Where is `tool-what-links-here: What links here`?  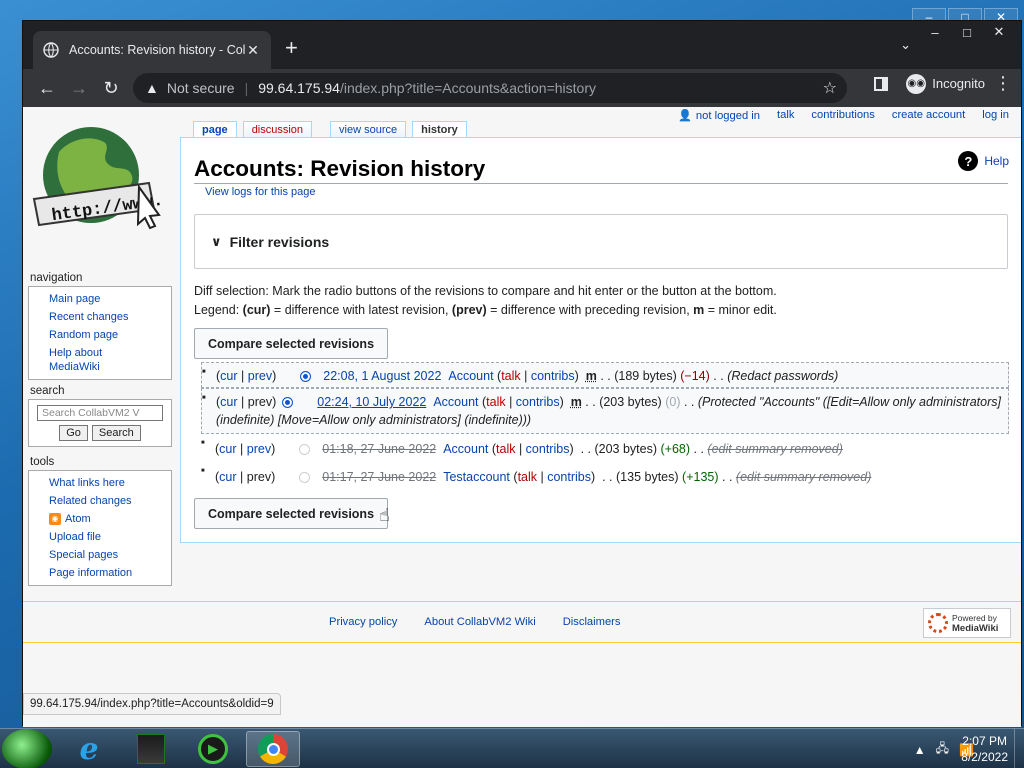
tool-what-links-here: What links here is located at coordinates (110, 483).